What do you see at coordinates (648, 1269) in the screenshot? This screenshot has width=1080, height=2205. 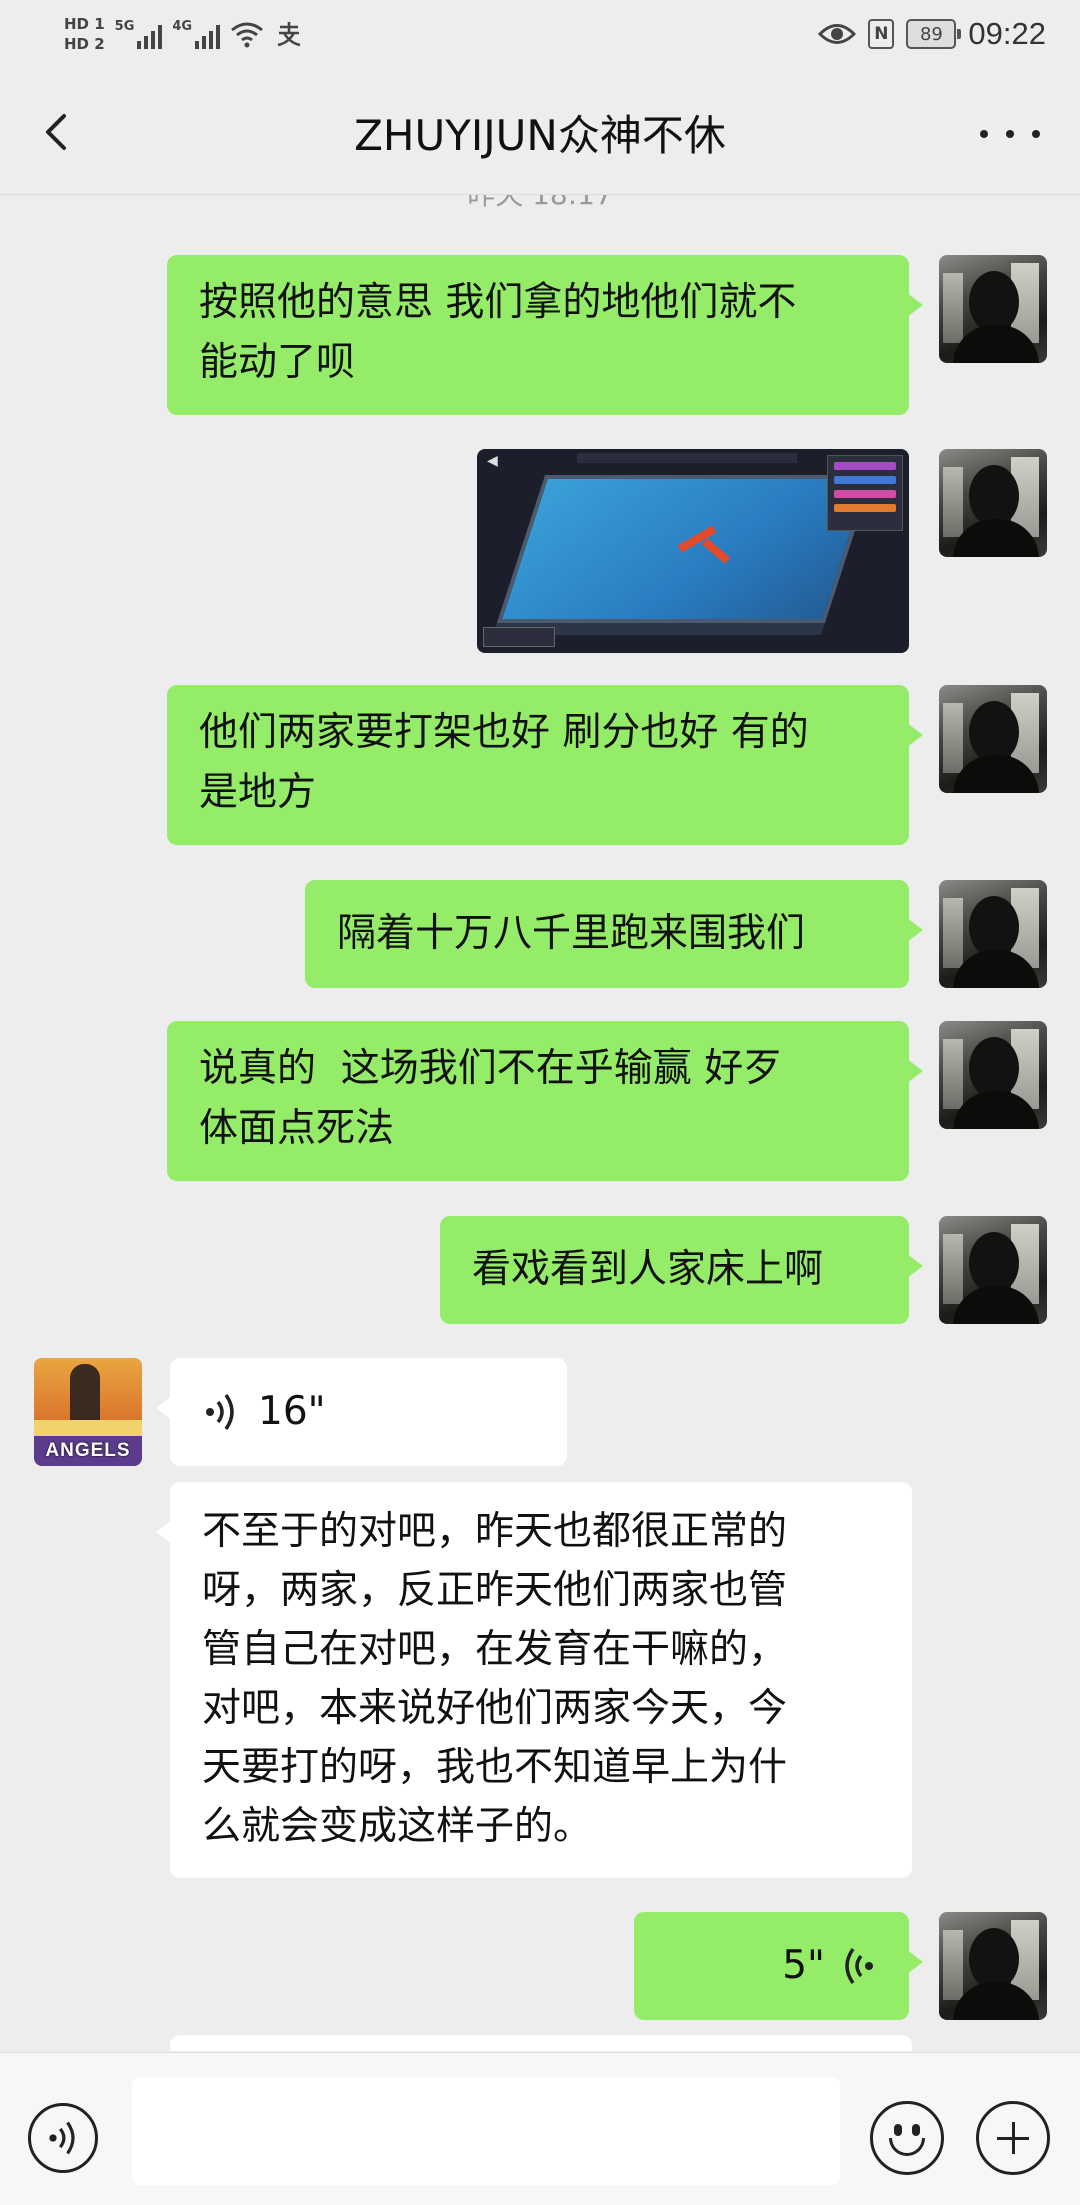 I see `message-line: 看戏看到人家床上啊` at bounding box center [648, 1269].